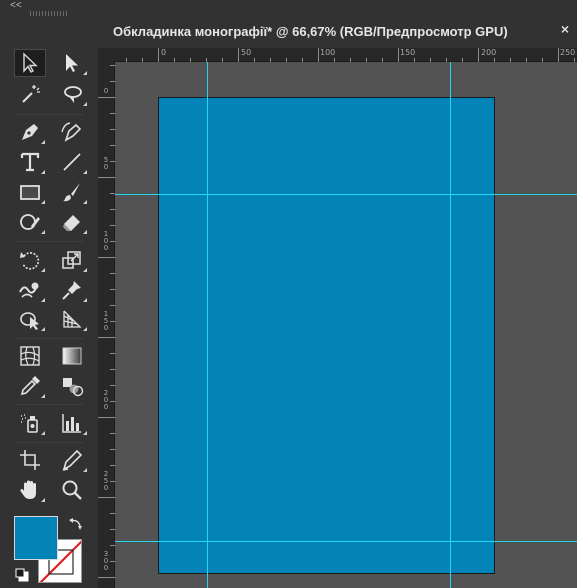 This screenshot has height=588, width=577. I want to click on direct-selection-tool, so click(72, 63).